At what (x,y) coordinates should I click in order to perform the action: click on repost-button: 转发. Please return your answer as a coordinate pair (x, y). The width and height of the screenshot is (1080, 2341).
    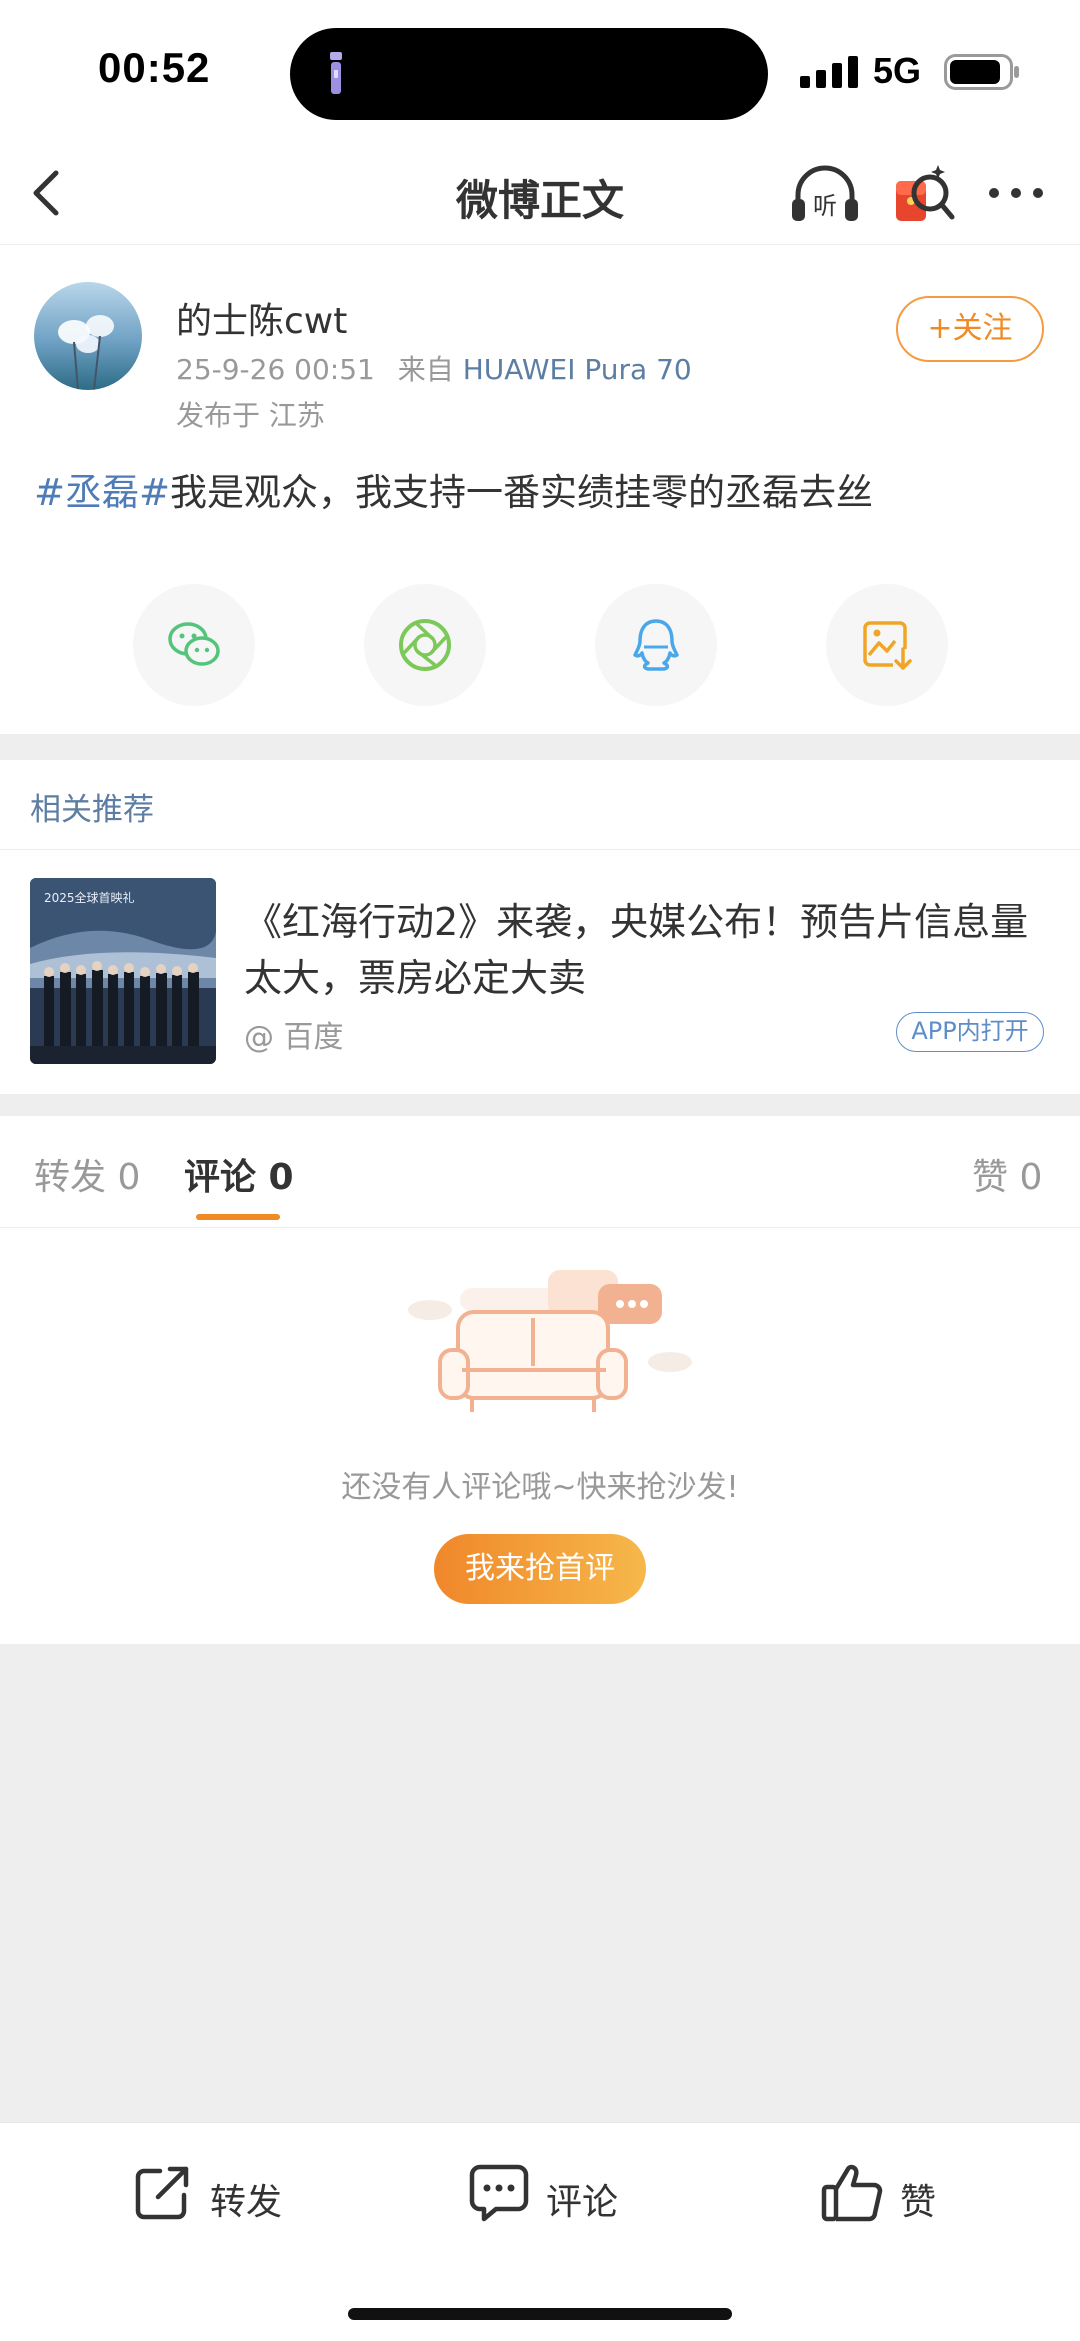
    Looking at the image, I should click on (215, 2195).